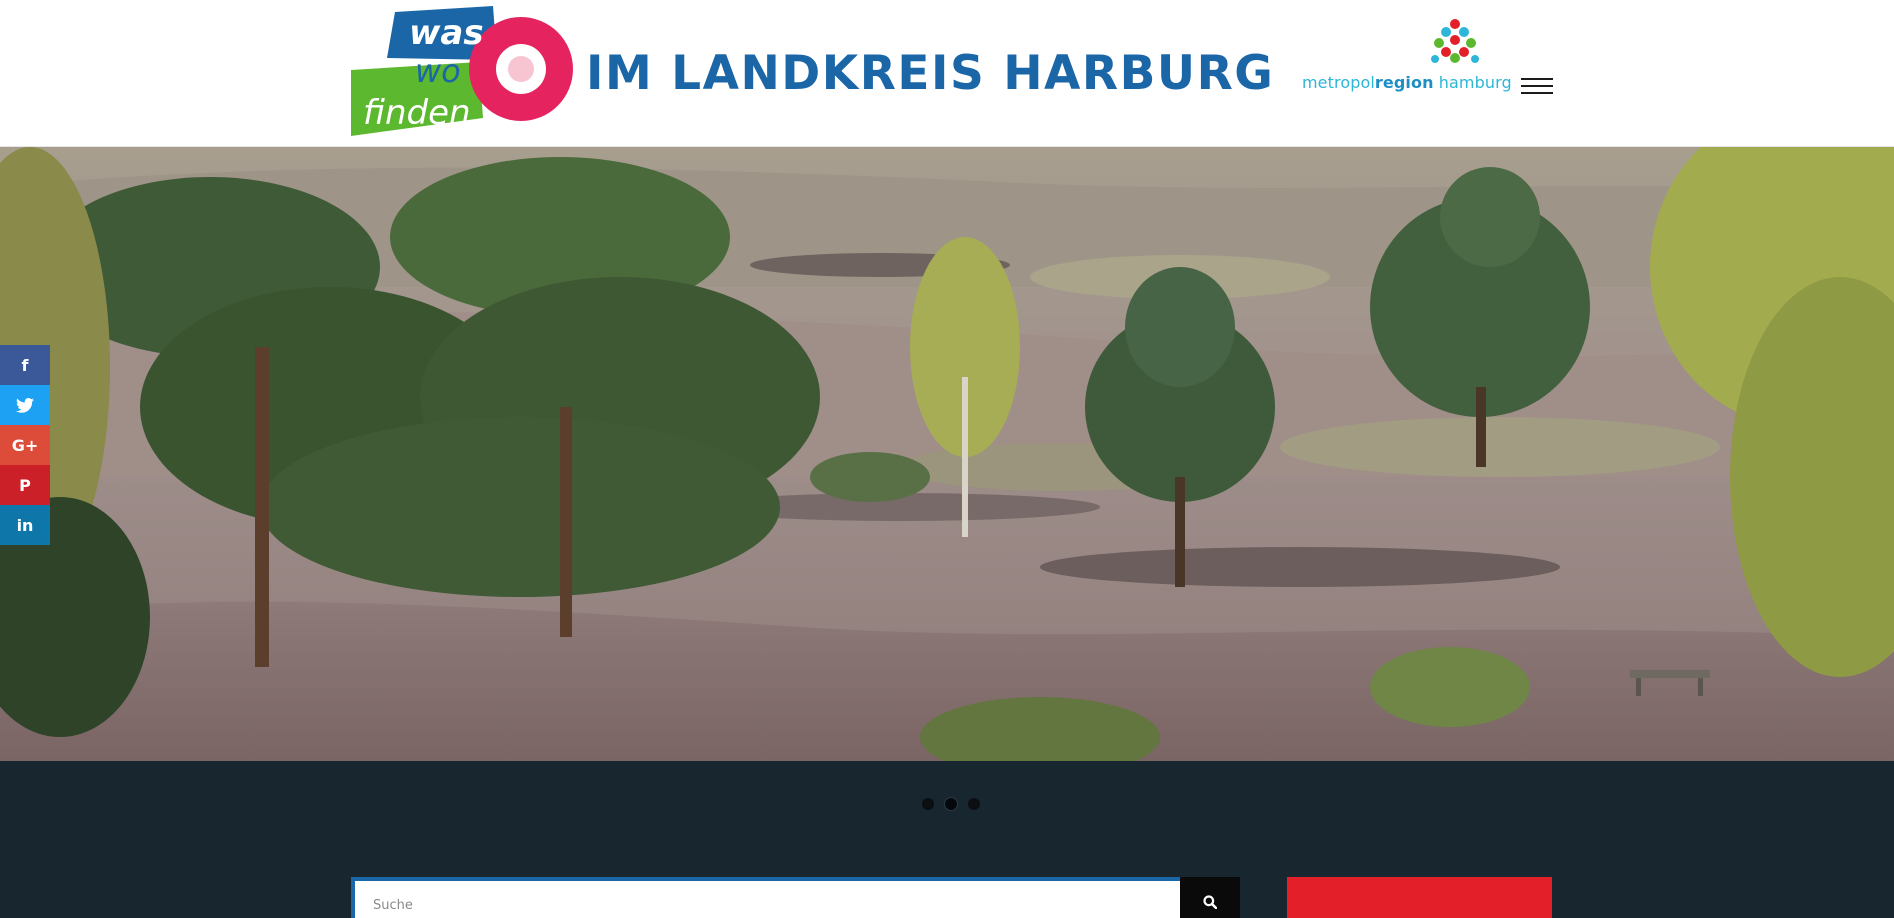 The width and height of the screenshot is (1894, 918). I want to click on metropolregion-name: metropolregion hamburg, so click(1407, 82).